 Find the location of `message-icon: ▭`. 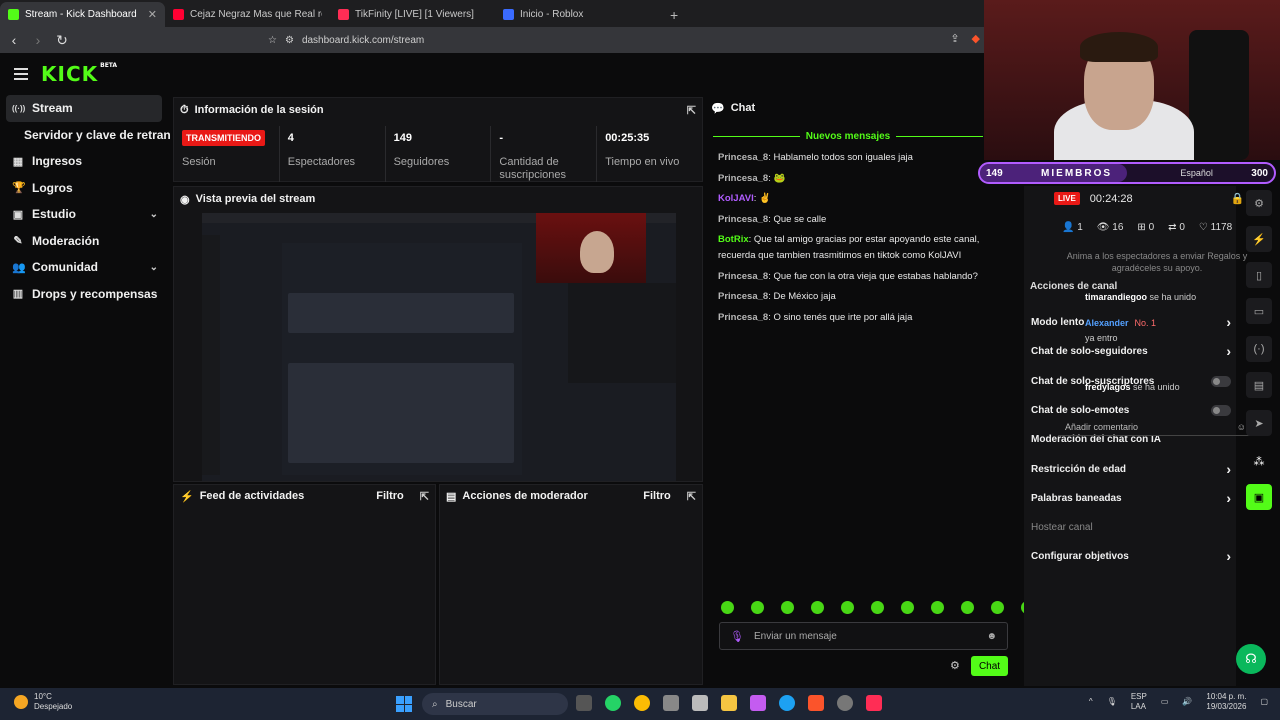

message-icon: ▭ is located at coordinates (1259, 311).